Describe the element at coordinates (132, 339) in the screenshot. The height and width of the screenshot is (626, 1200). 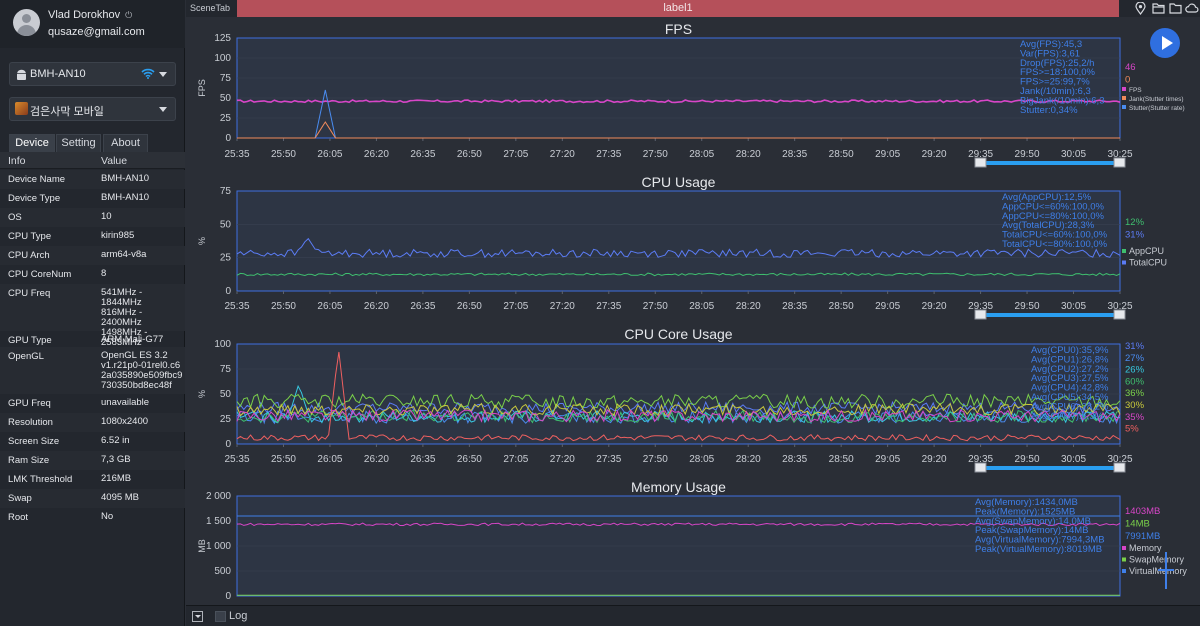
I see `info-value: ARM Mali-G77` at that location.